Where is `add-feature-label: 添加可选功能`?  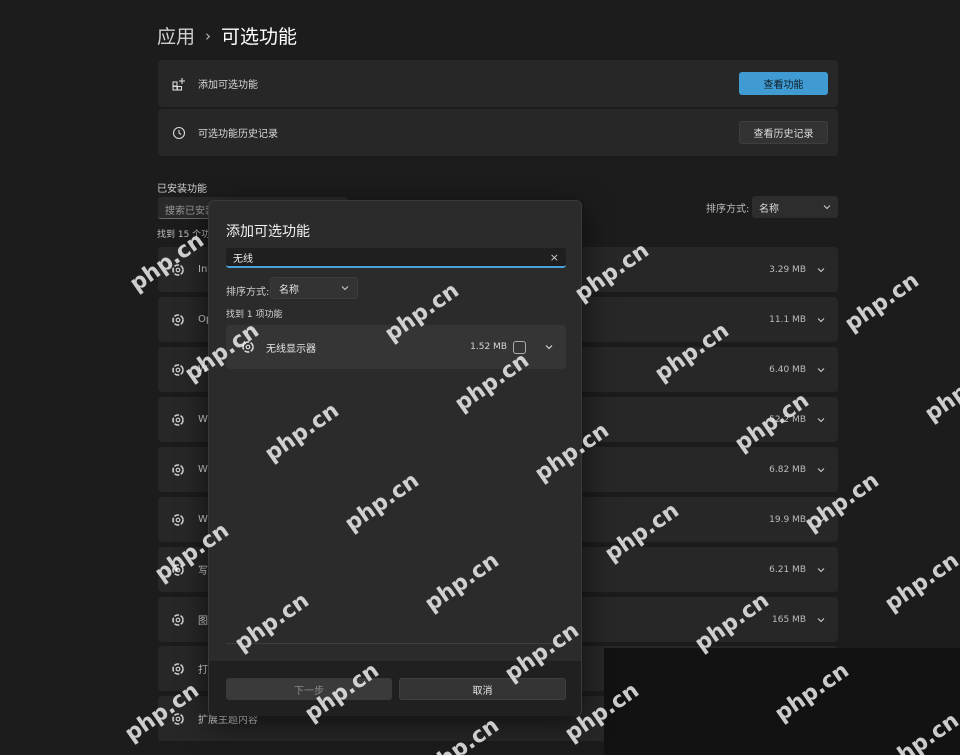 add-feature-label: 添加可选功能 is located at coordinates (228, 85).